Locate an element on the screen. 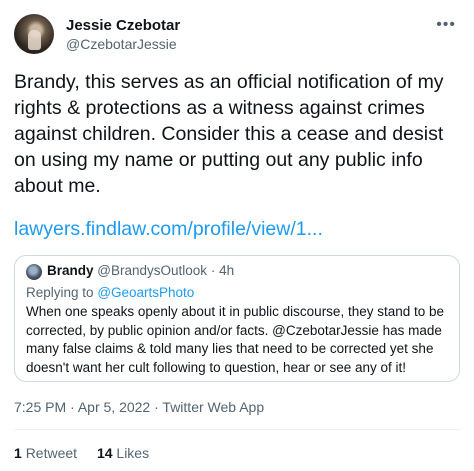 The width and height of the screenshot is (474, 471). retweets-stat: 1 Retweet is located at coordinates (45, 453).